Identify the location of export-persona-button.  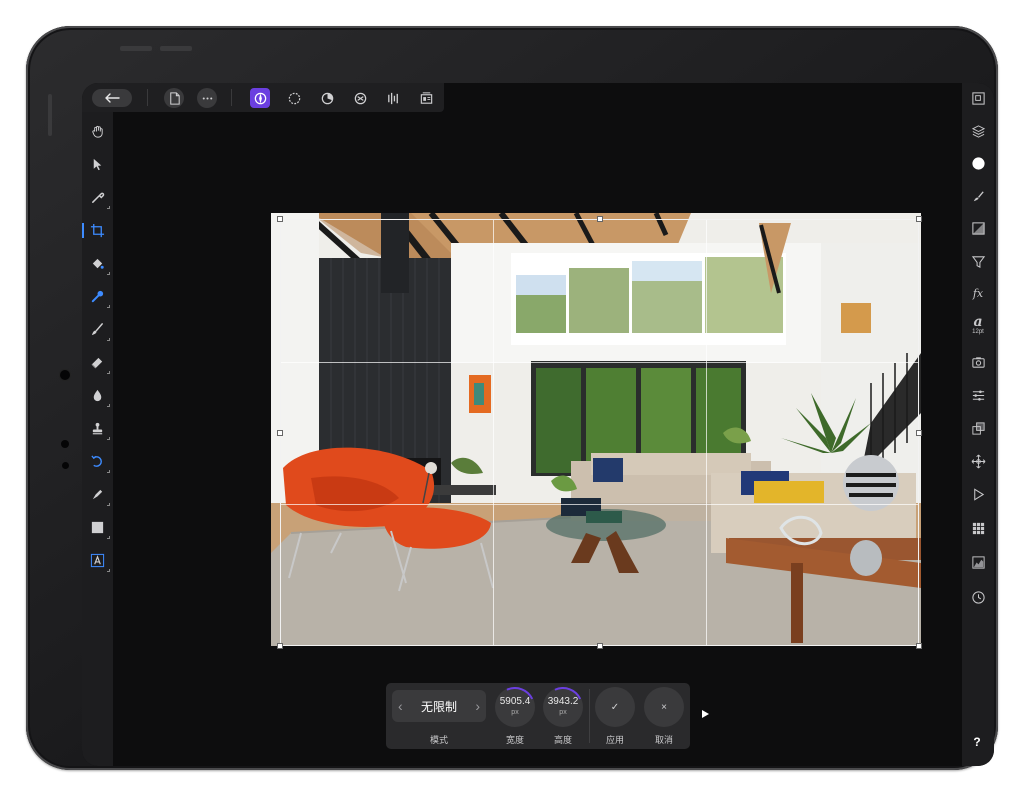
(393, 98).